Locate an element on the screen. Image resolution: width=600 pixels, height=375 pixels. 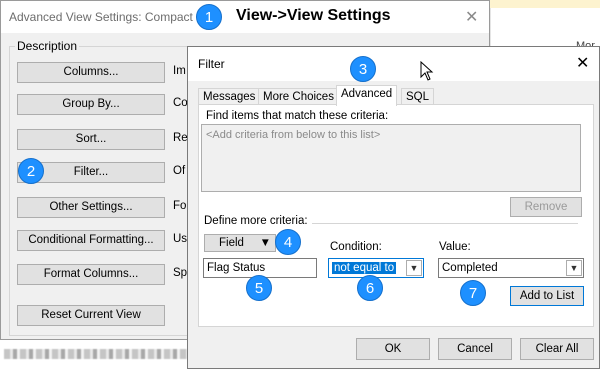
condition-value: not equal to is located at coordinates (364, 268).